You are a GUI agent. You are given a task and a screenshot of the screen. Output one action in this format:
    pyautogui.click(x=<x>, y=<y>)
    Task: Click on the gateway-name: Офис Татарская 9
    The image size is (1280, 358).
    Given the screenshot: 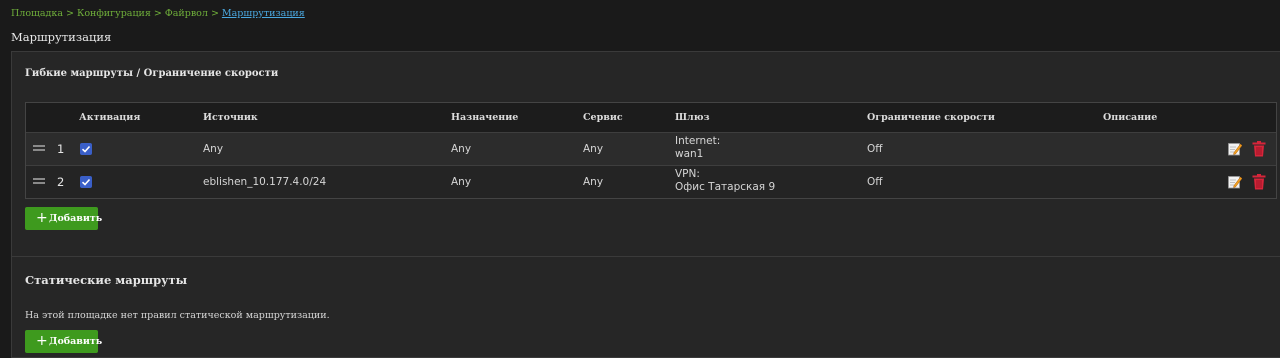 What is the action you would take?
    pyautogui.click(x=725, y=187)
    